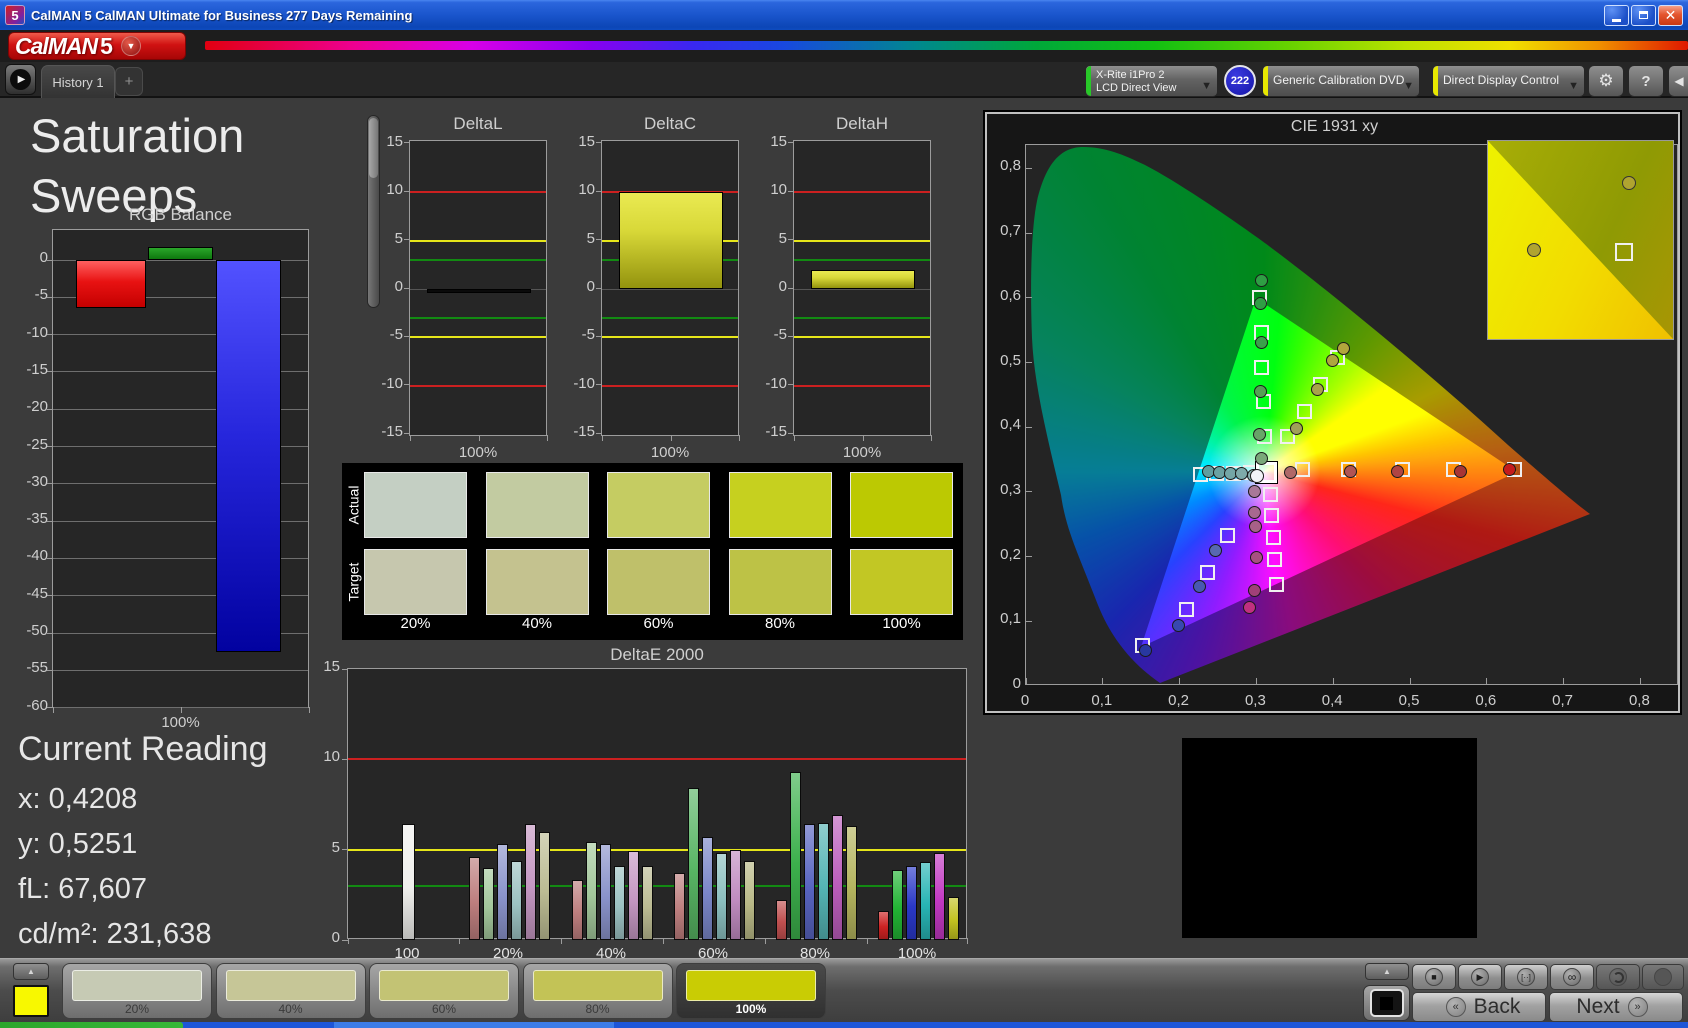  I want to click on restore-button, so click(1643, 15).